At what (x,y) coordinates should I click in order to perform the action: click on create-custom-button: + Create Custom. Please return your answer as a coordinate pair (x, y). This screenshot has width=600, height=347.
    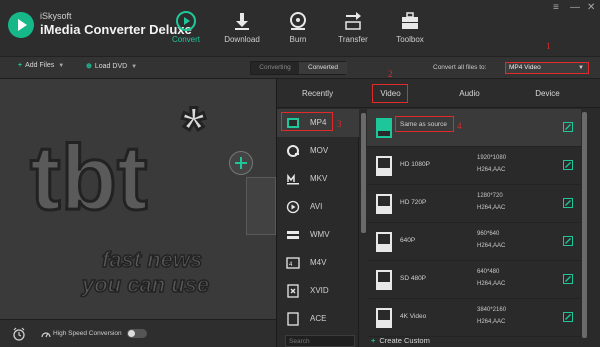
    Looking at the image, I should click on (400, 340).